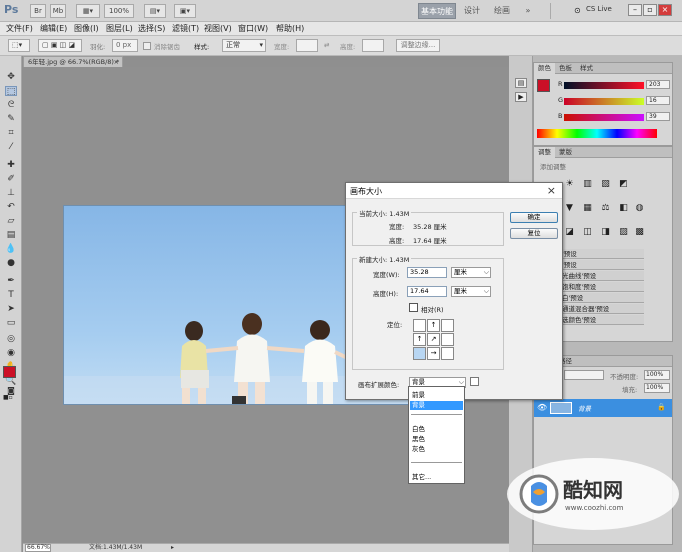 The height and width of the screenshot is (552, 682). Describe the element at coordinates (623, 232) in the screenshot. I see `gradient-map-icon: ▨` at that location.